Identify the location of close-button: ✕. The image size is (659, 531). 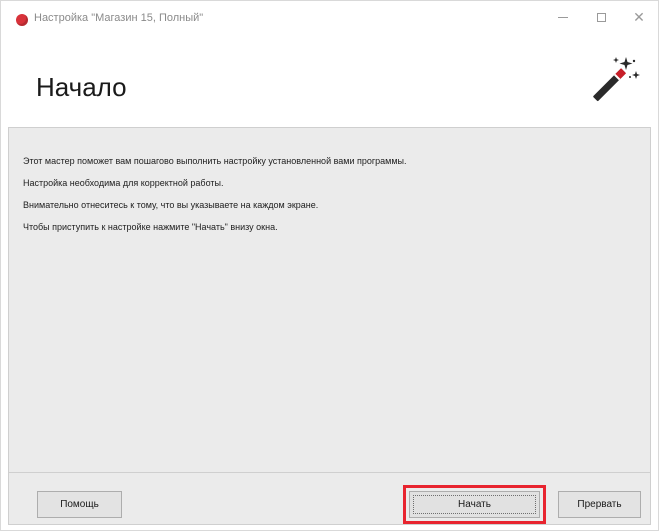
(639, 17).